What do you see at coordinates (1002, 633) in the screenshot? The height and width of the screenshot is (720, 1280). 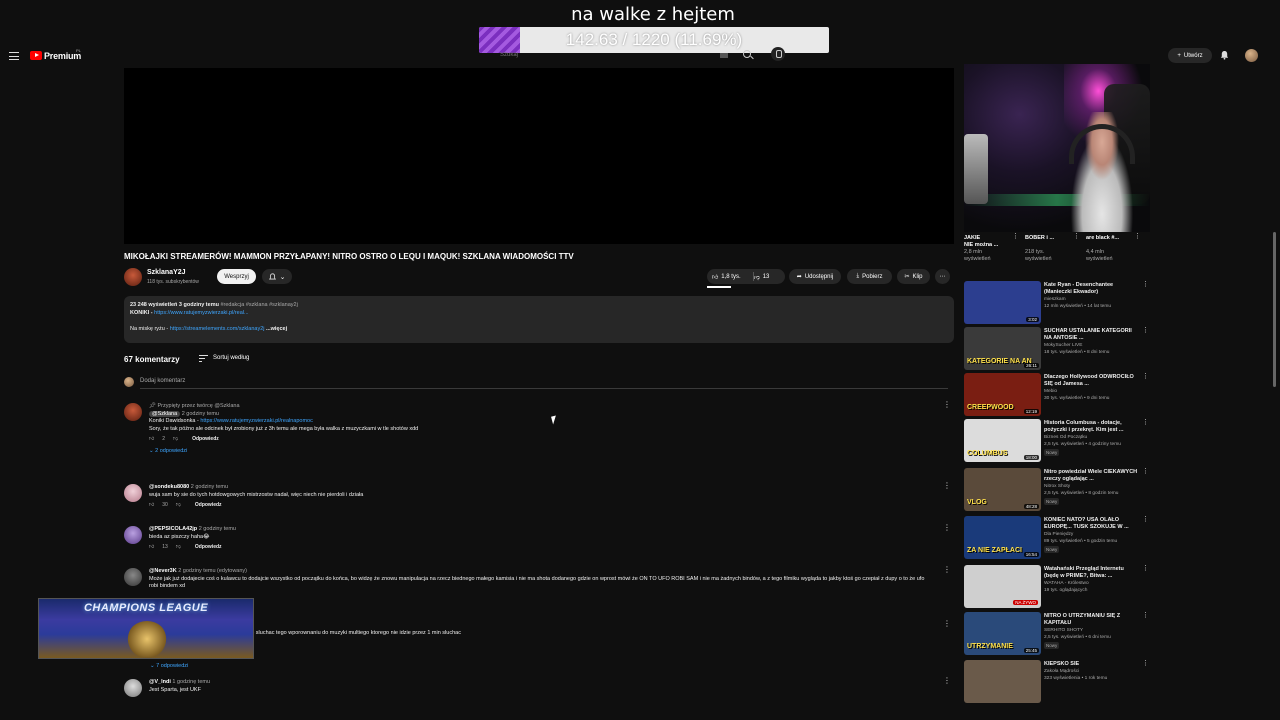 I see `suggestion-thumbnail: UTRZYMANIE 25:45` at bounding box center [1002, 633].